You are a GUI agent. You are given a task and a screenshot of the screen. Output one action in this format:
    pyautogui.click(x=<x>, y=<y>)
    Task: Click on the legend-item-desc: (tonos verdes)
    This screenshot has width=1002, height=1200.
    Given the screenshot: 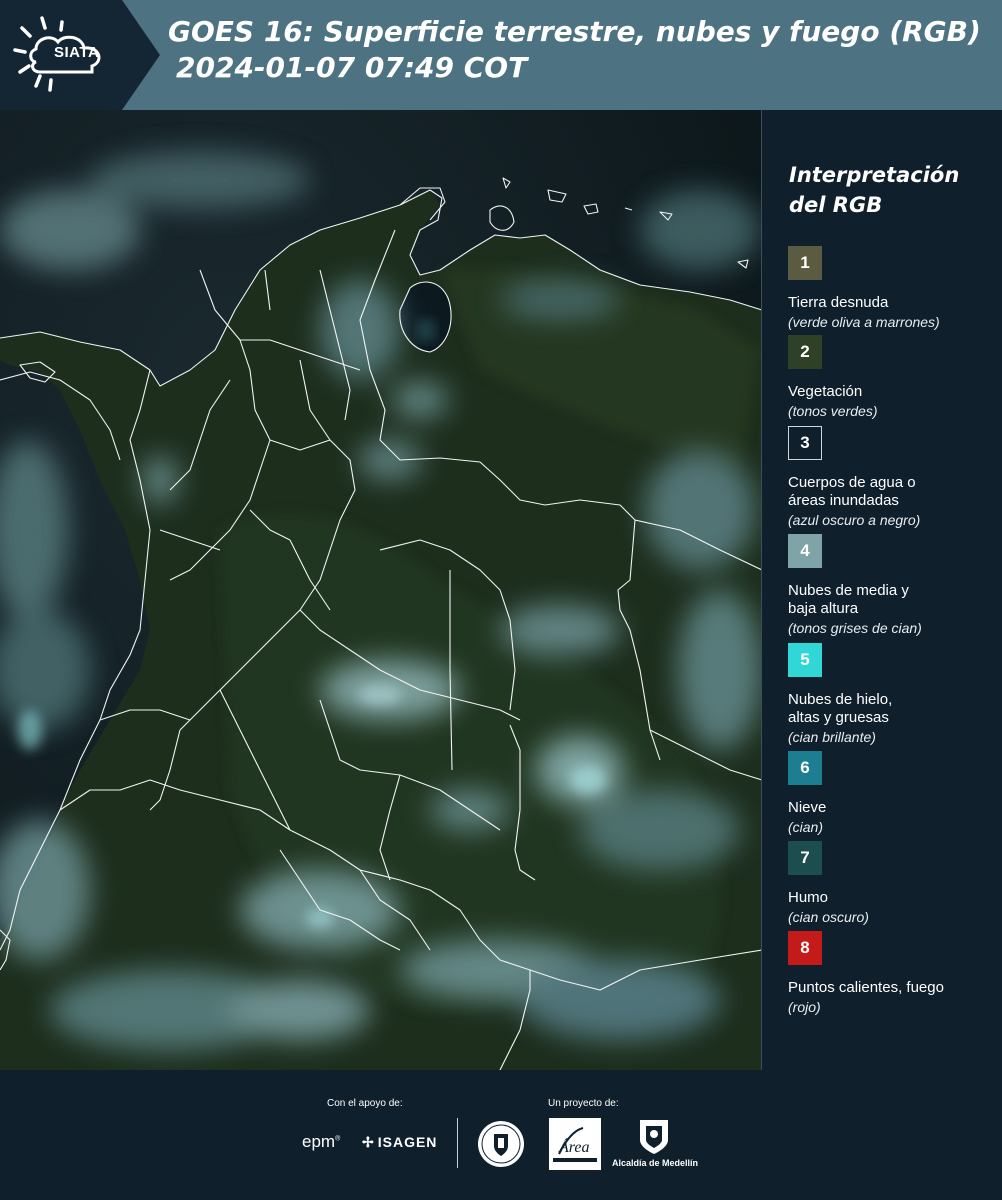 What is the action you would take?
    pyautogui.click(x=833, y=411)
    